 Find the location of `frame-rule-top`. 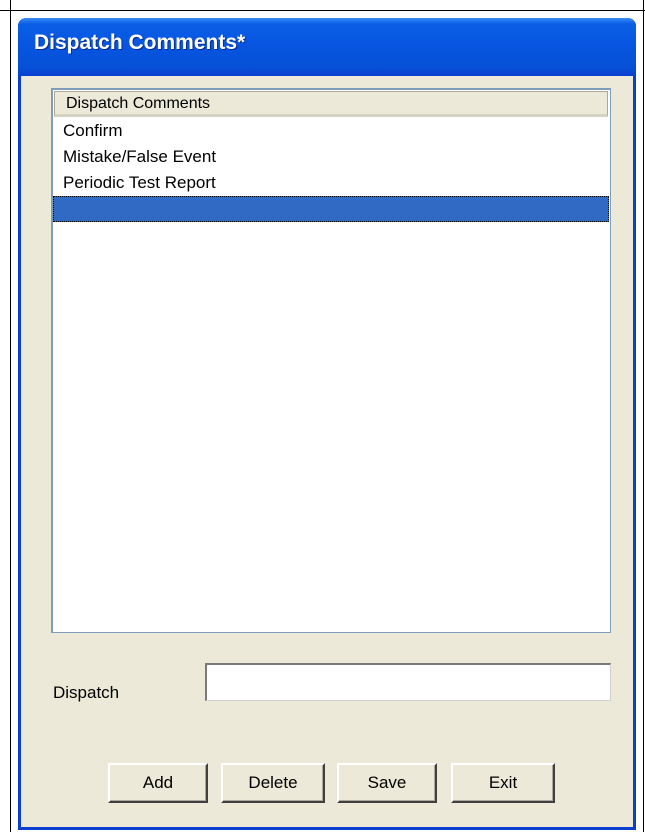

frame-rule-top is located at coordinates (322, 10).